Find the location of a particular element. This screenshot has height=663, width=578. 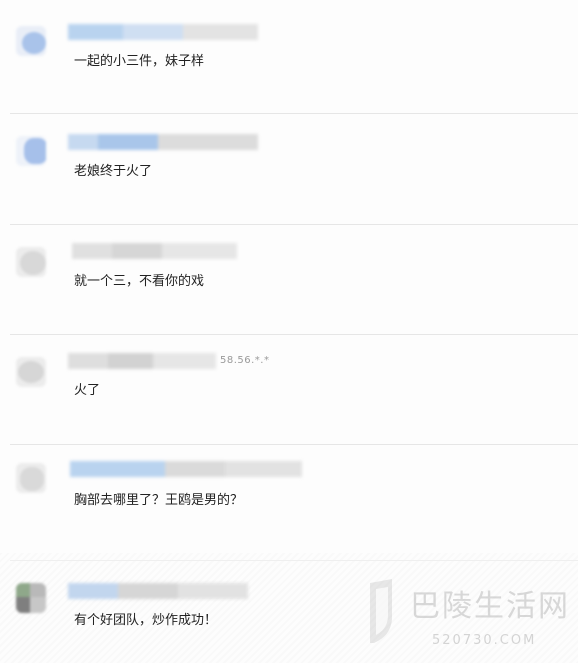

comment-text: 老娘终于火了 is located at coordinates (113, 171).